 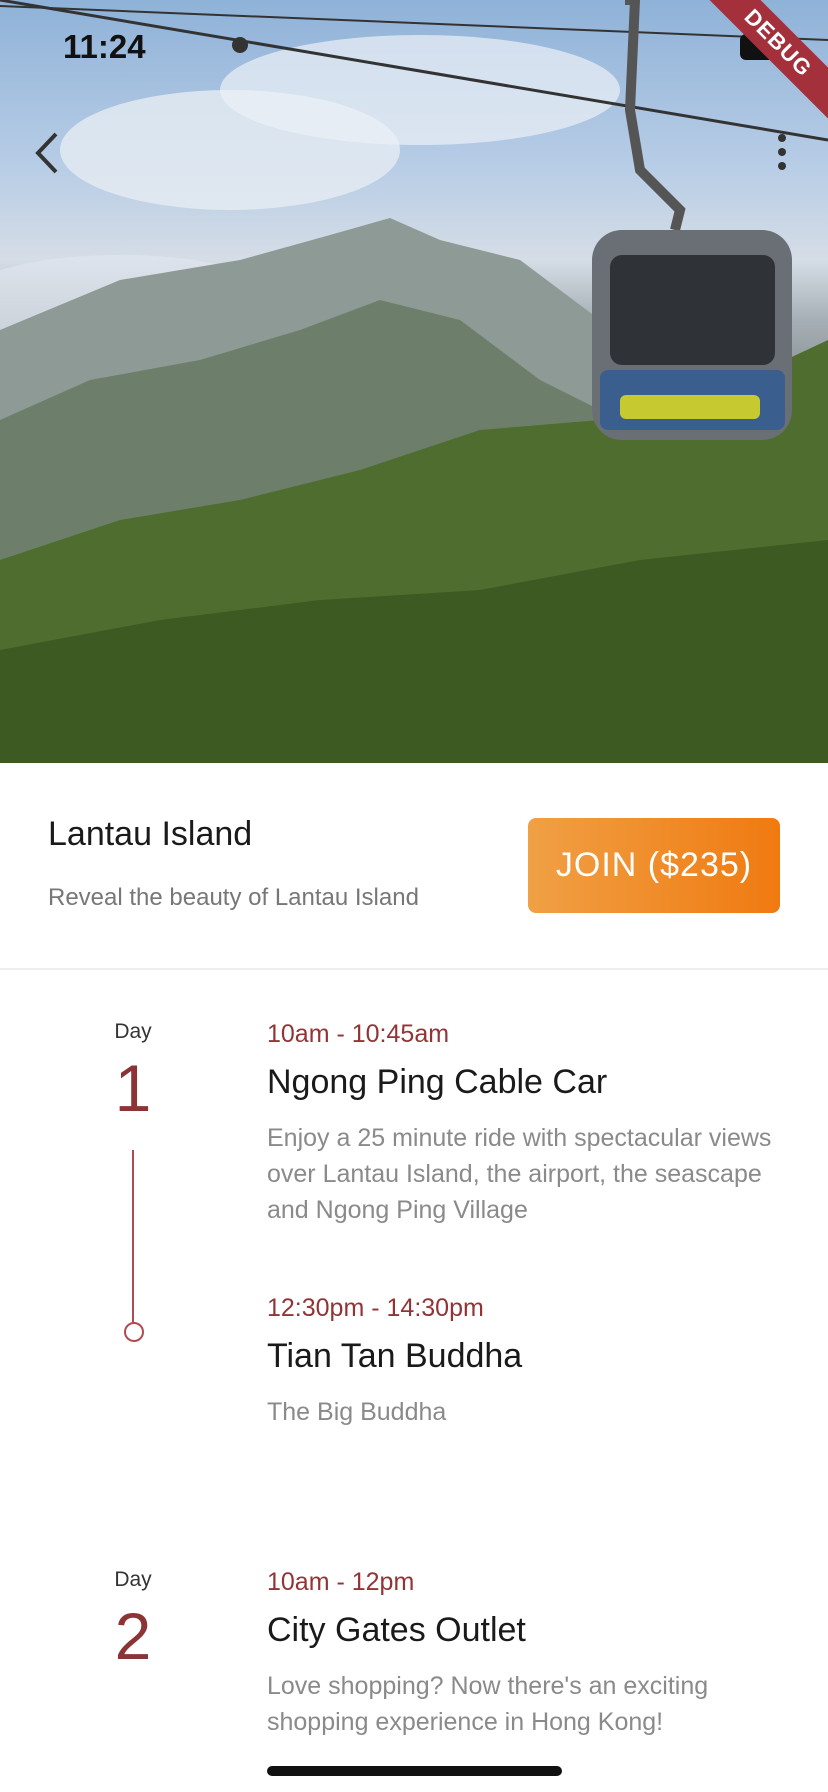 I want to click on day-2-marker: Day 2, so click(x=133, y=1621).